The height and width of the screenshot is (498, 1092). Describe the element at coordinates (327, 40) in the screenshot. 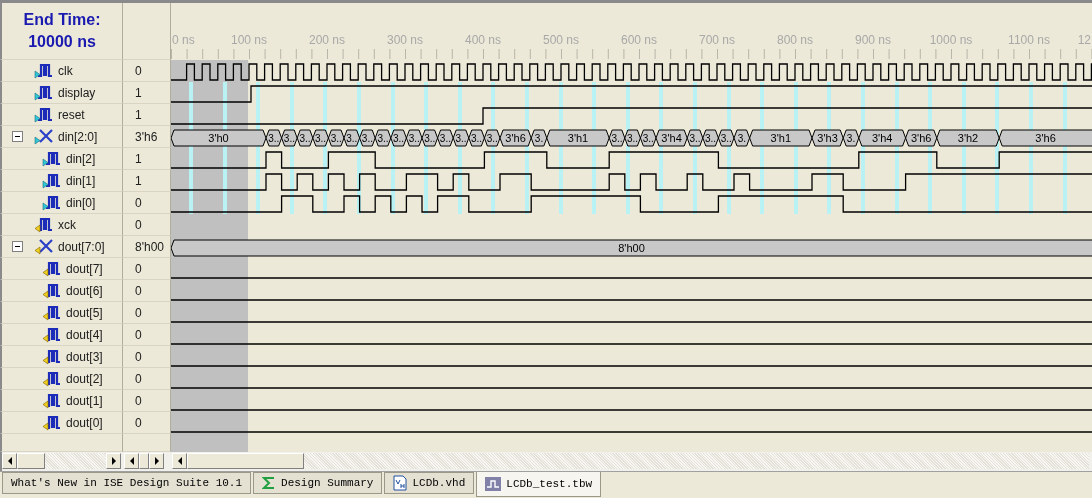

I see `time-label: 200 ns` at that location.